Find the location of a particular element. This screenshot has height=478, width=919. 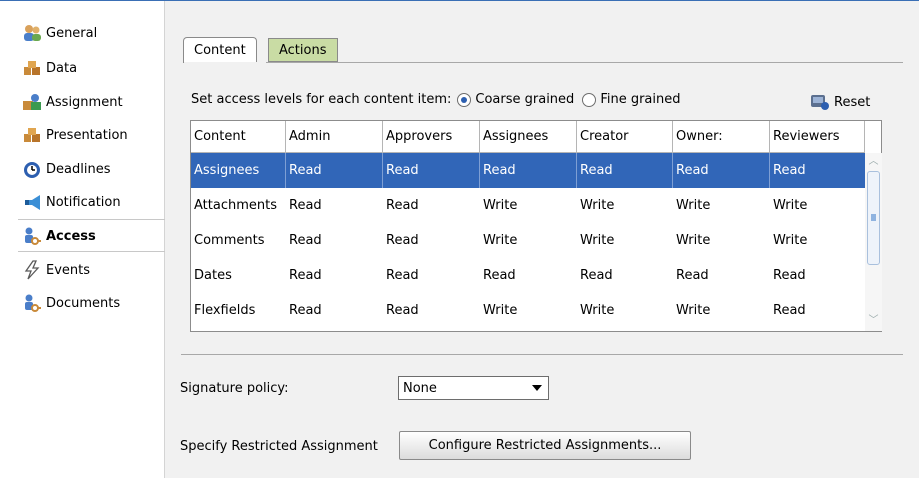

column-header-assignees: Assignees is located at coordinates (528, 137).